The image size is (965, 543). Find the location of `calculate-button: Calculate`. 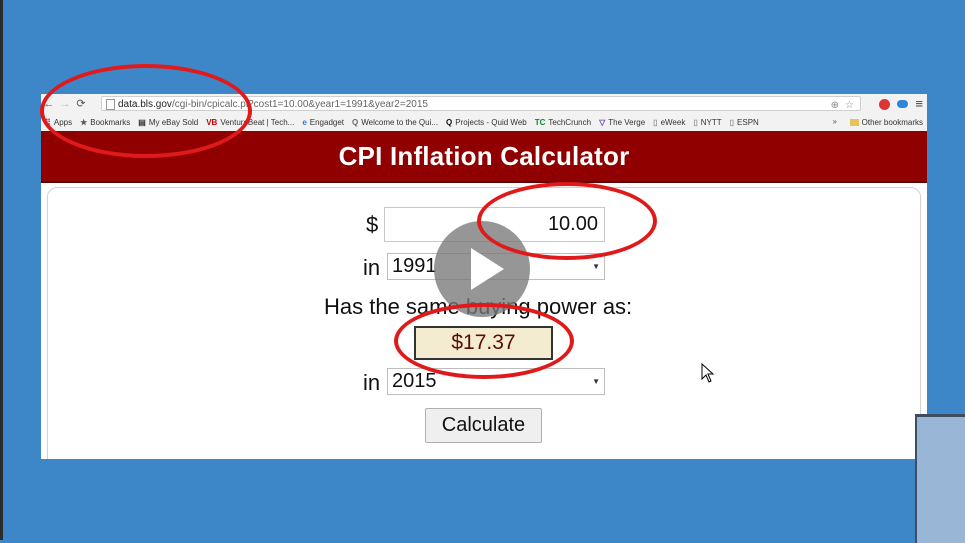

calculate-button: Calculate is located at coordinates (483, 425).